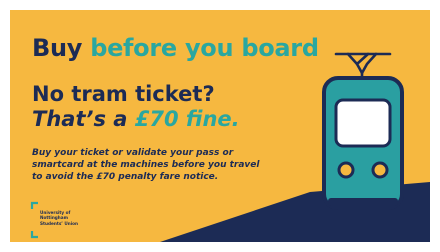 This screenshot has height=252, width=440. What do you see at coordinates (187, 119) in the screenshot?
I see `fine-amount: £70 fine.` at bounding box center [187, 119].